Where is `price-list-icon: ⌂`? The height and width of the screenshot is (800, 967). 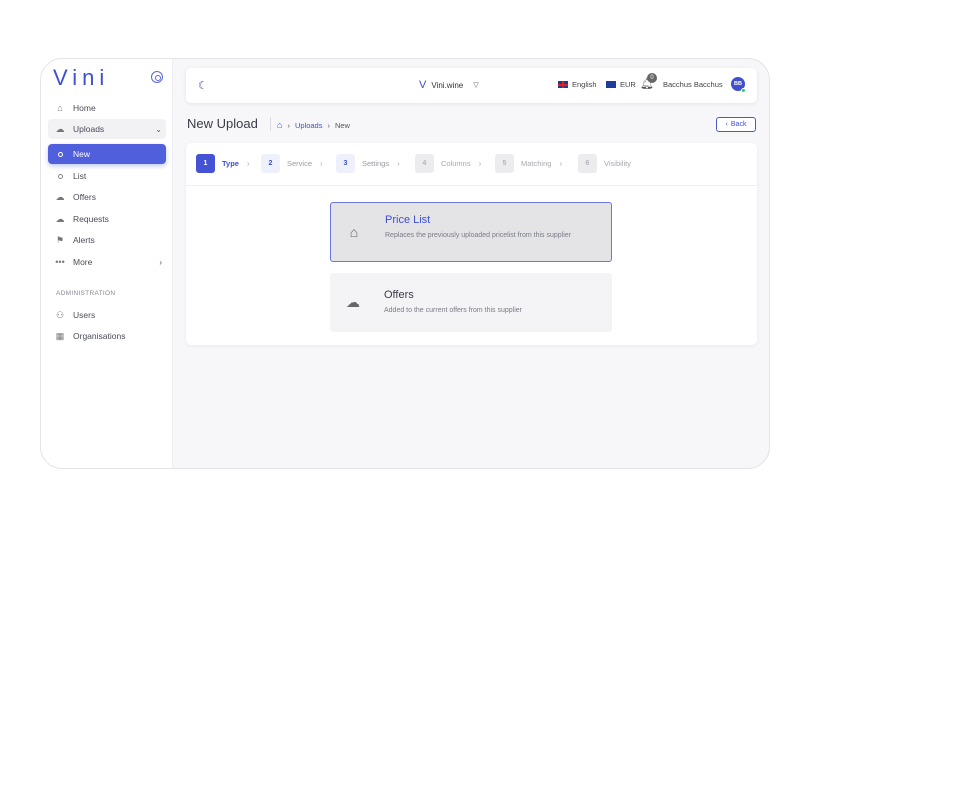
price-list-icon: ⌂ is located at coordinates (354, 232).